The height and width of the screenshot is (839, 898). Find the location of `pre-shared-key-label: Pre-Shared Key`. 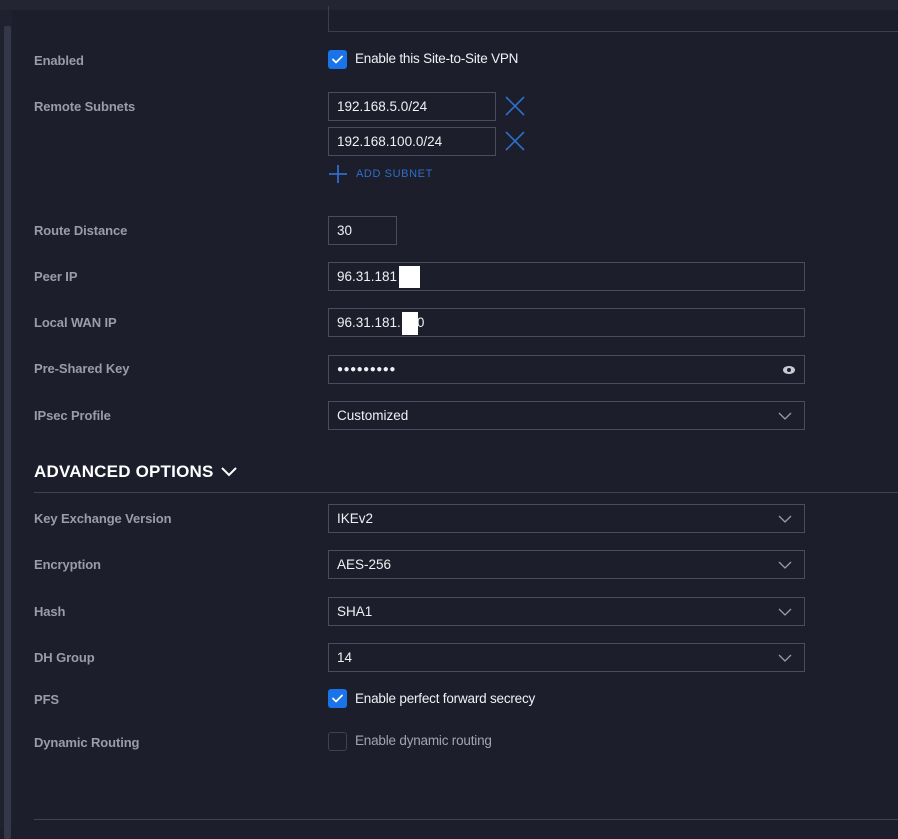

pre-shared-key-label: Pre-Shared Key is located at coordinates (82, 368).